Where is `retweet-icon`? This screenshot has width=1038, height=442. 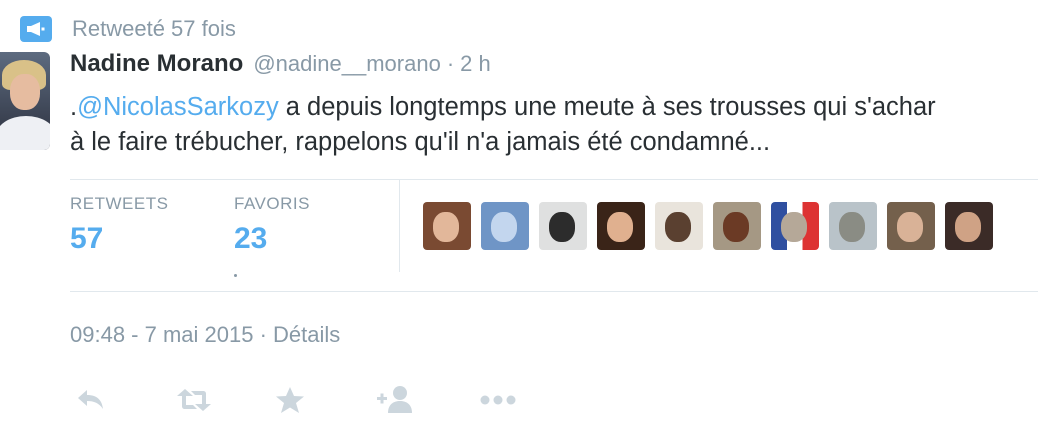 retweet-icon is located at coordinates (194, 400).